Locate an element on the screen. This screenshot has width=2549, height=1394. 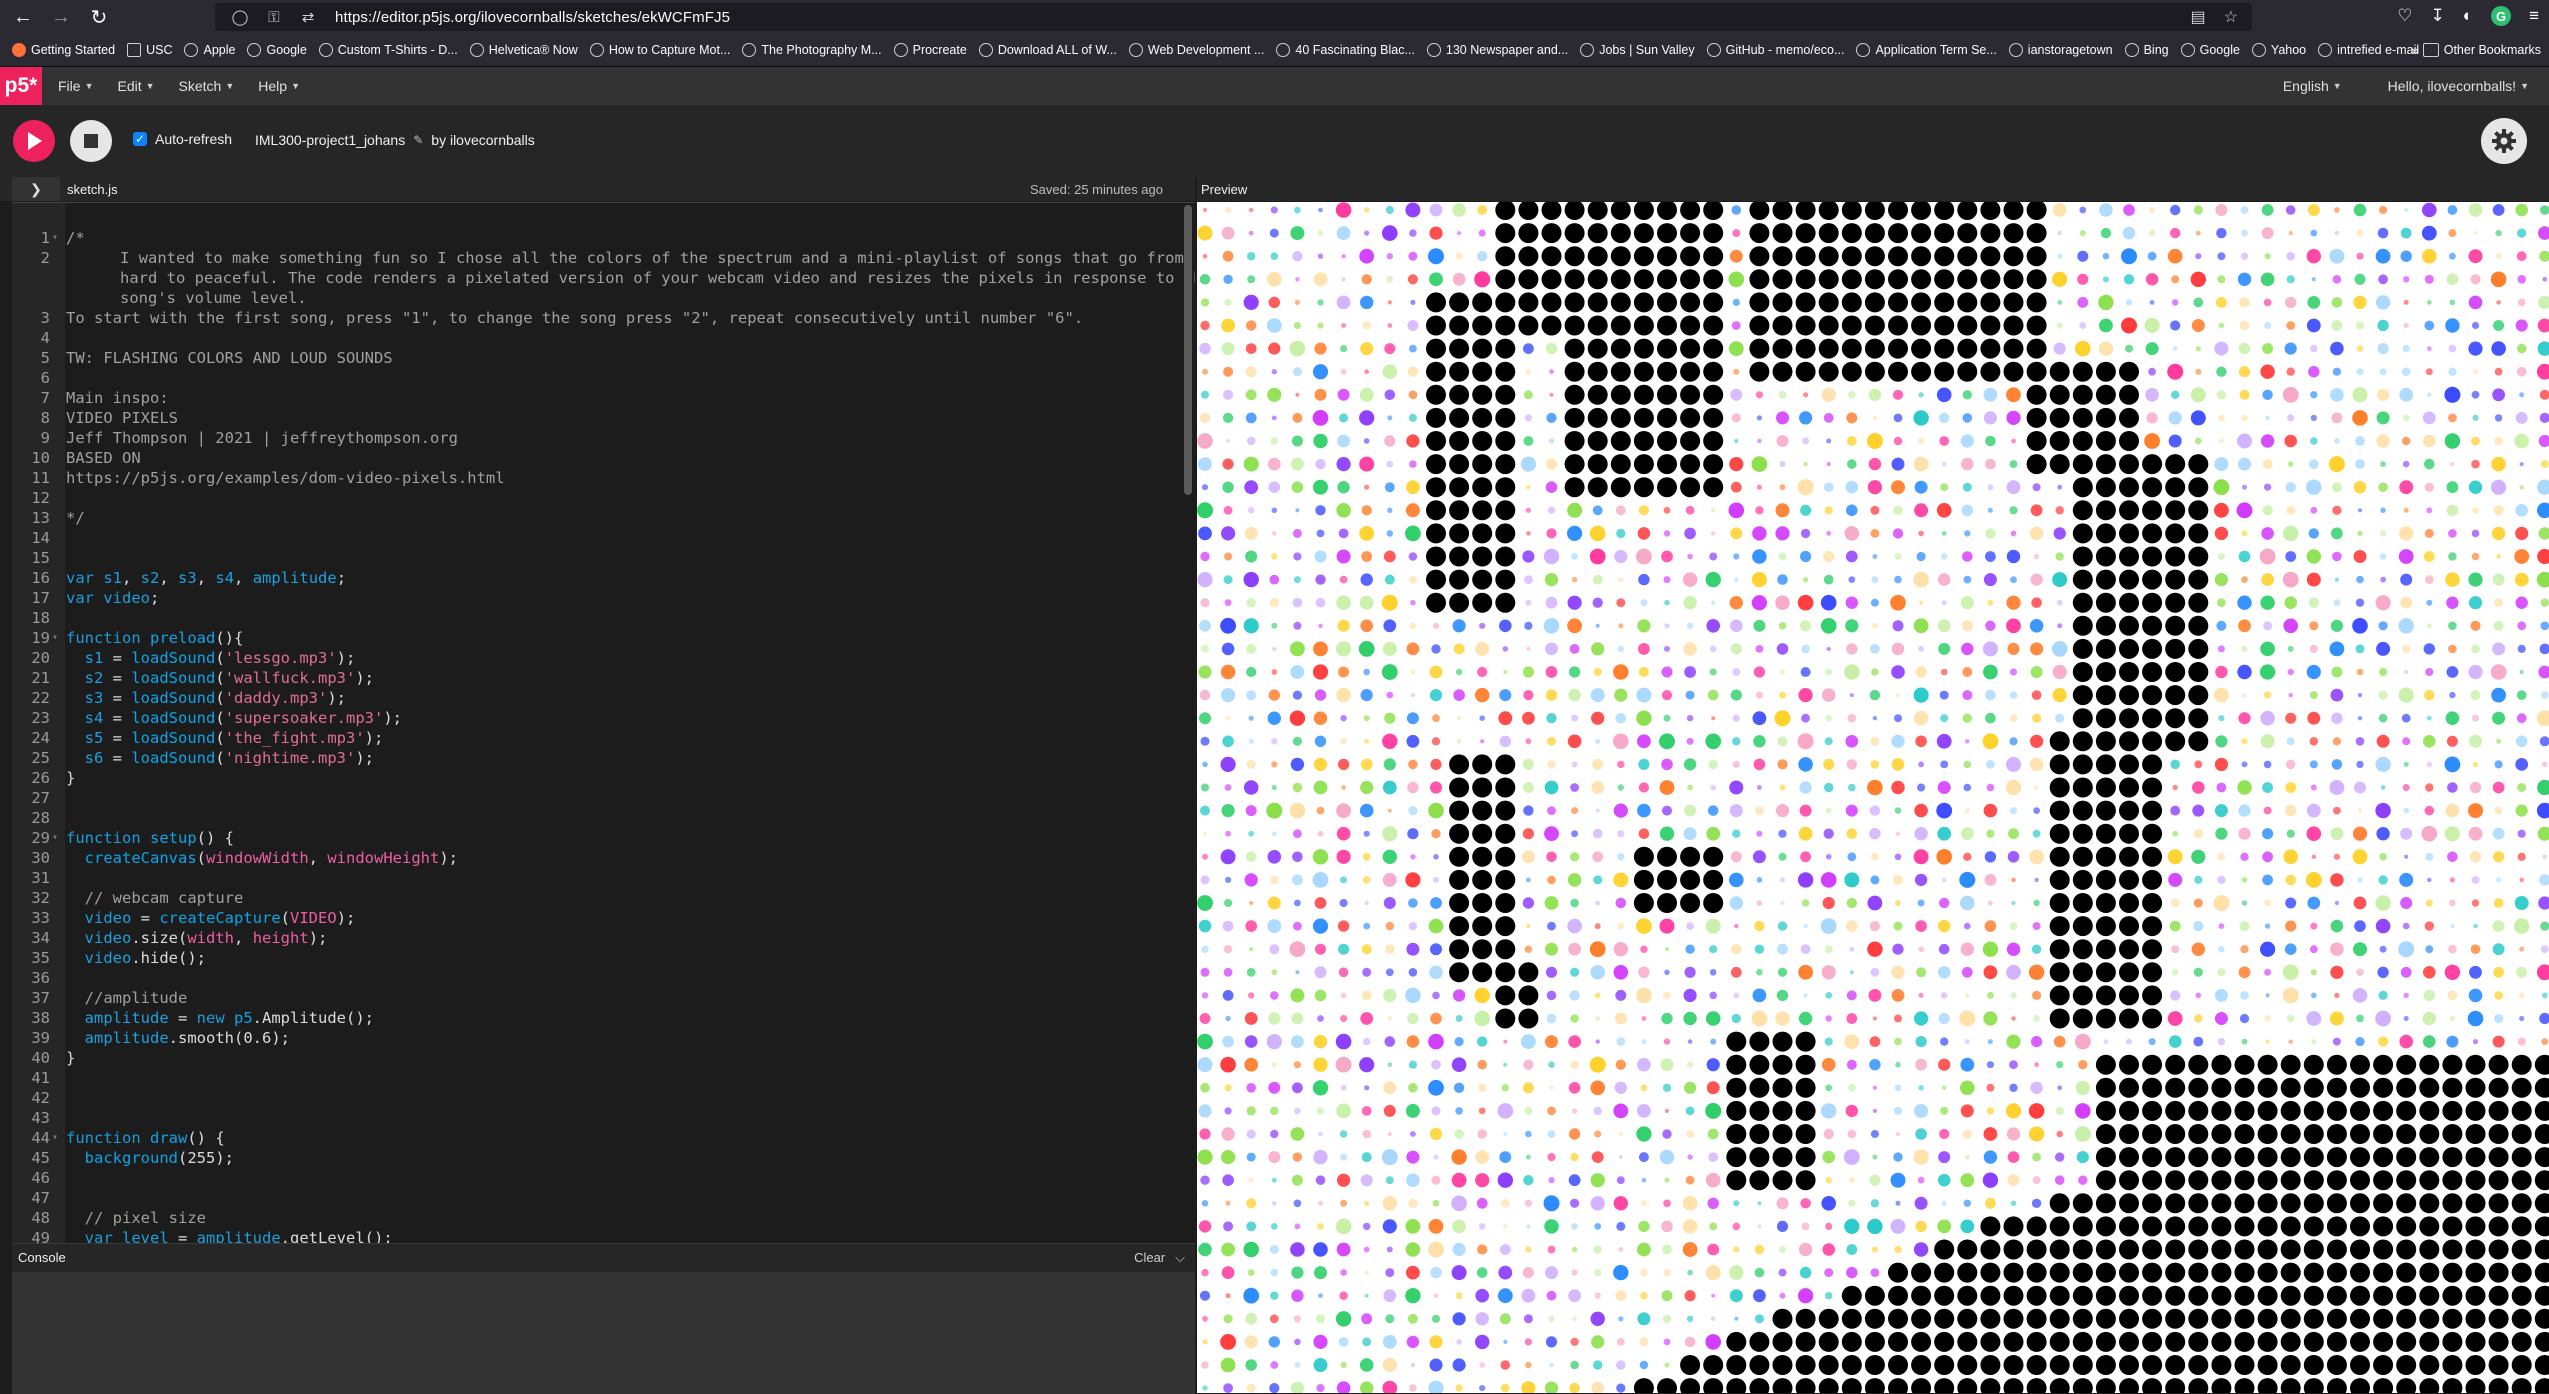
permissions-icon: ⇄ is located at coordinates (308, 17).